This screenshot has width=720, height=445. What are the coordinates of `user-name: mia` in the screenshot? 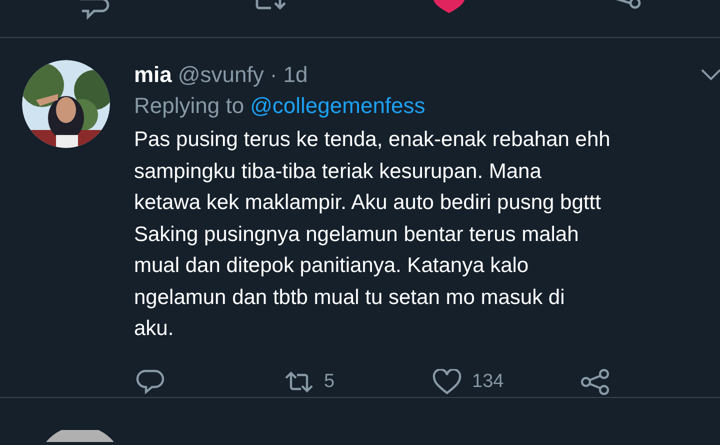 It's located at (153, 75).